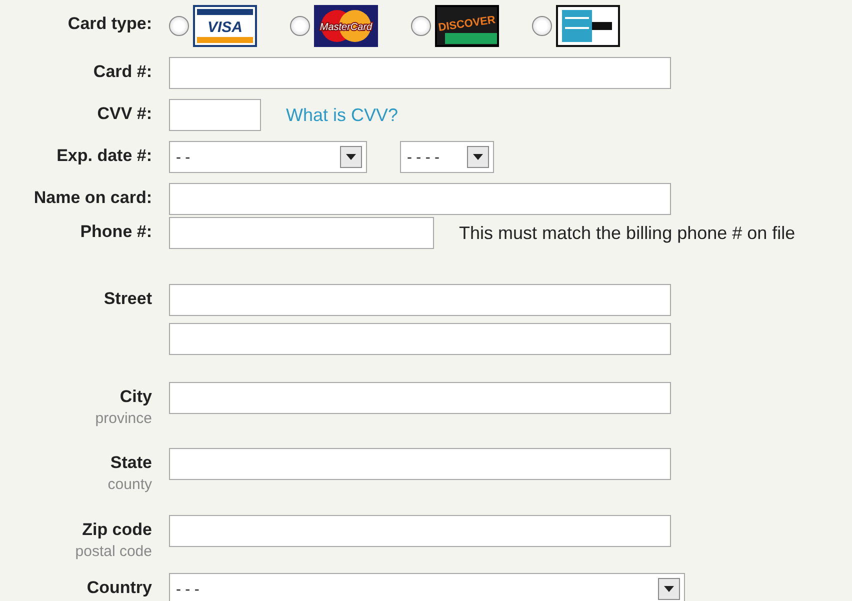 The width and height of the screenshot is (852, 601). I want to click on field-label: CVV #:, so click(124, 114).